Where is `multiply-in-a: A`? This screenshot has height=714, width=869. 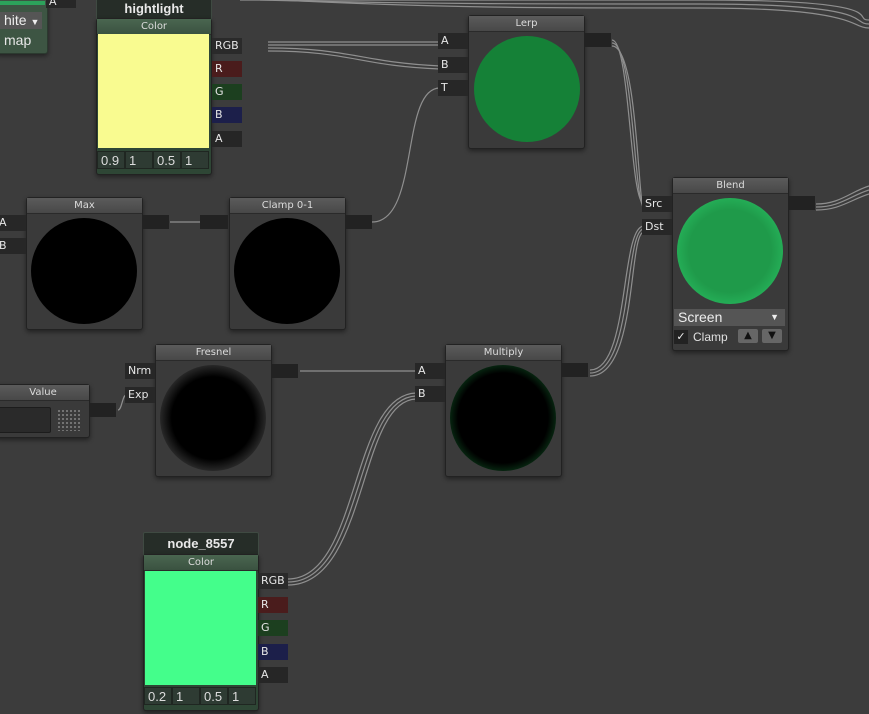 multiply-in-a: A is located at coordinates (430, 371).